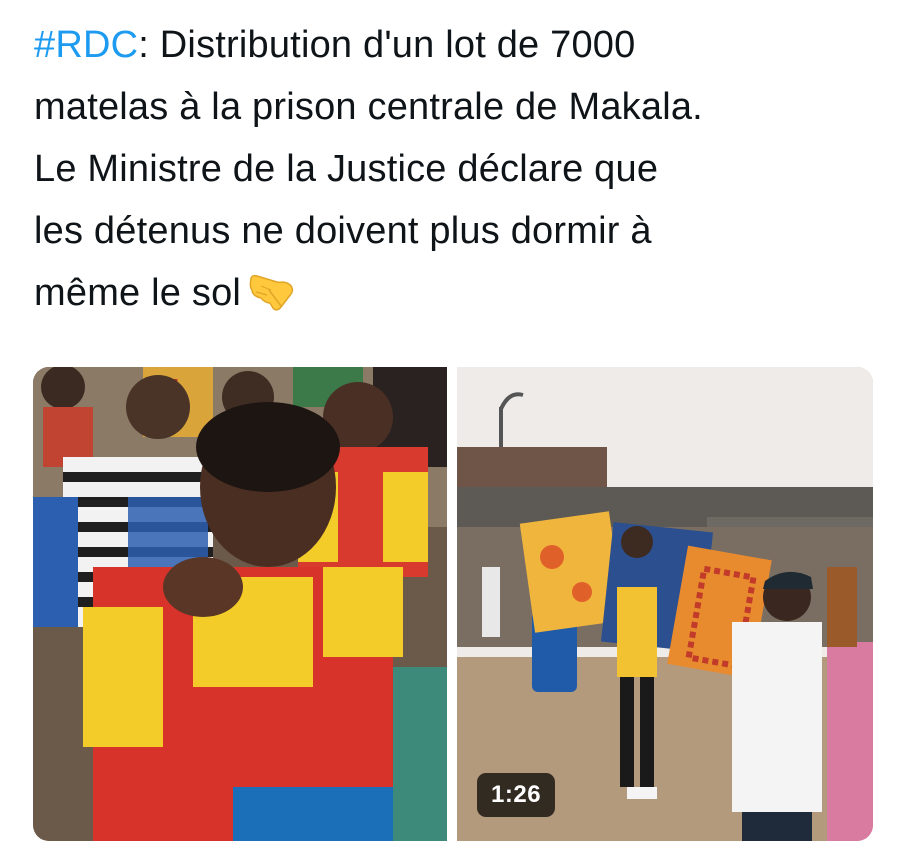 This screenshot has height=843, width=903. I want to click on tweet-line-2: matelas à la prison centrale de Makala., so click(368, 107).